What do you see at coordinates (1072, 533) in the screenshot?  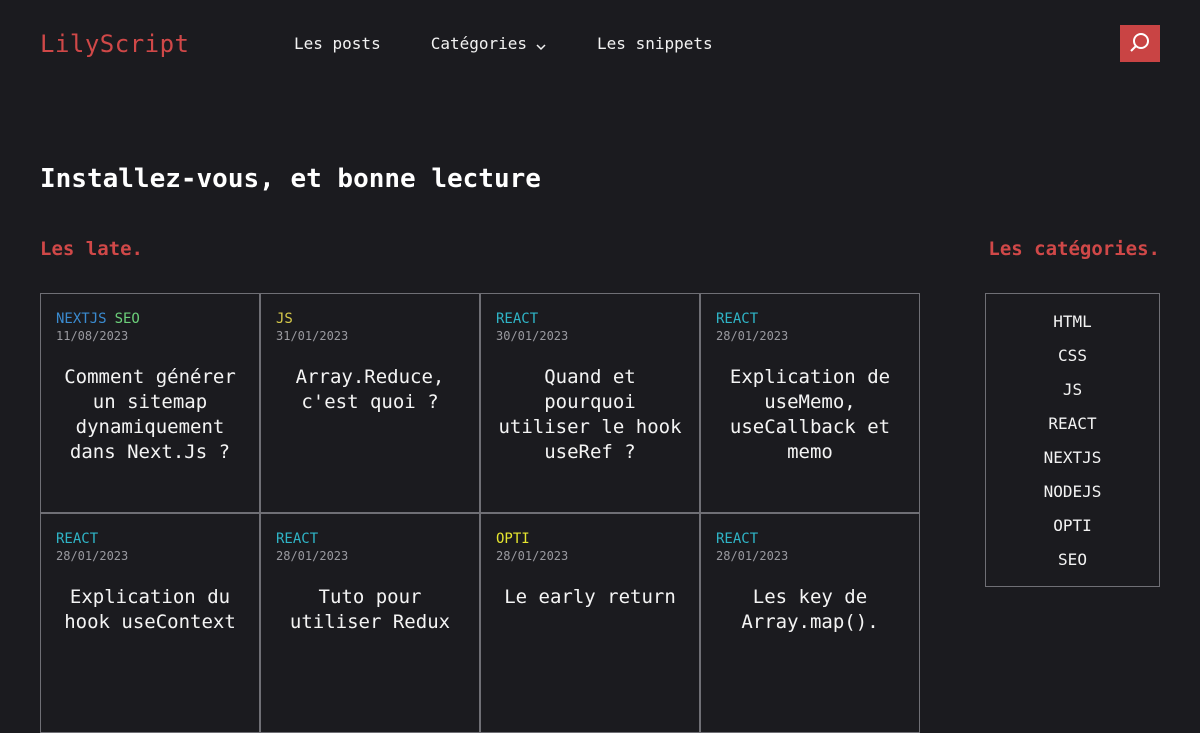 I see `category-item-opti: OPTI` at bounding box center [1072, 533].